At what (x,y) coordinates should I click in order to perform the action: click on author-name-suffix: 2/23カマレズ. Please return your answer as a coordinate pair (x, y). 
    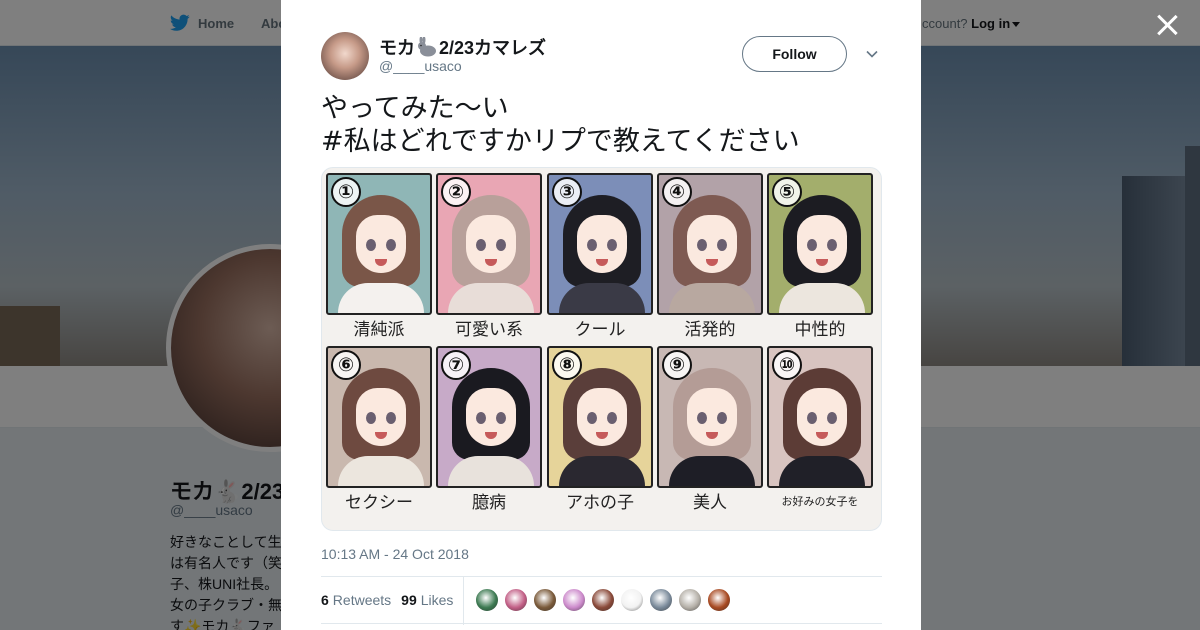
    Looking at the image, I should click on (493, 48).